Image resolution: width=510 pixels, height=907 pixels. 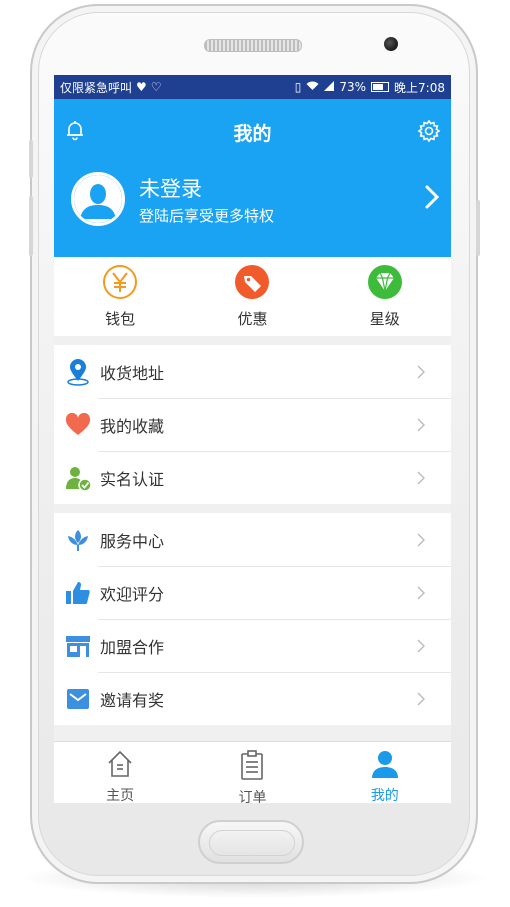 I want to click on menu-group-account: 收货地址 我的收藏 实名认证, so click(x=252, y=424).